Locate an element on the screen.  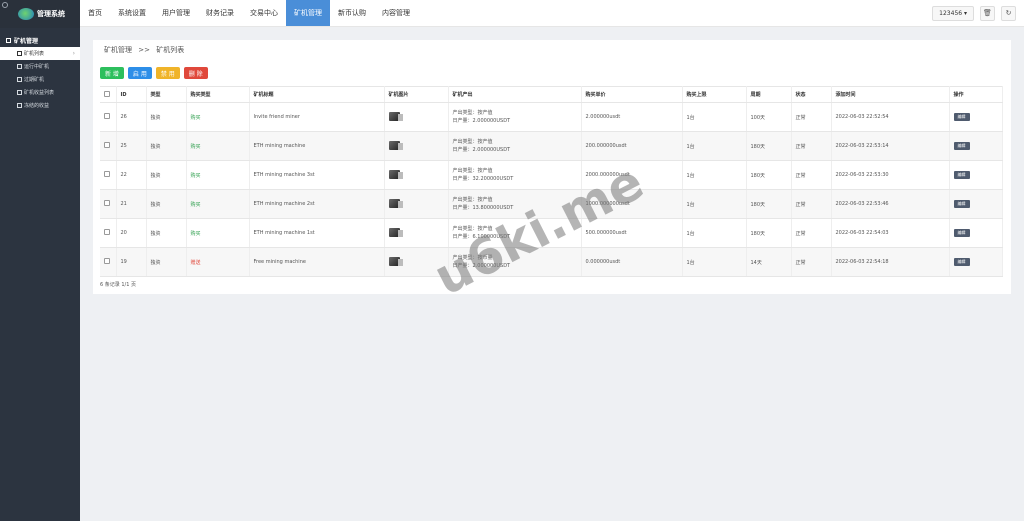
col-buy-type: 购买类型 is located at coordinates (218, 94).